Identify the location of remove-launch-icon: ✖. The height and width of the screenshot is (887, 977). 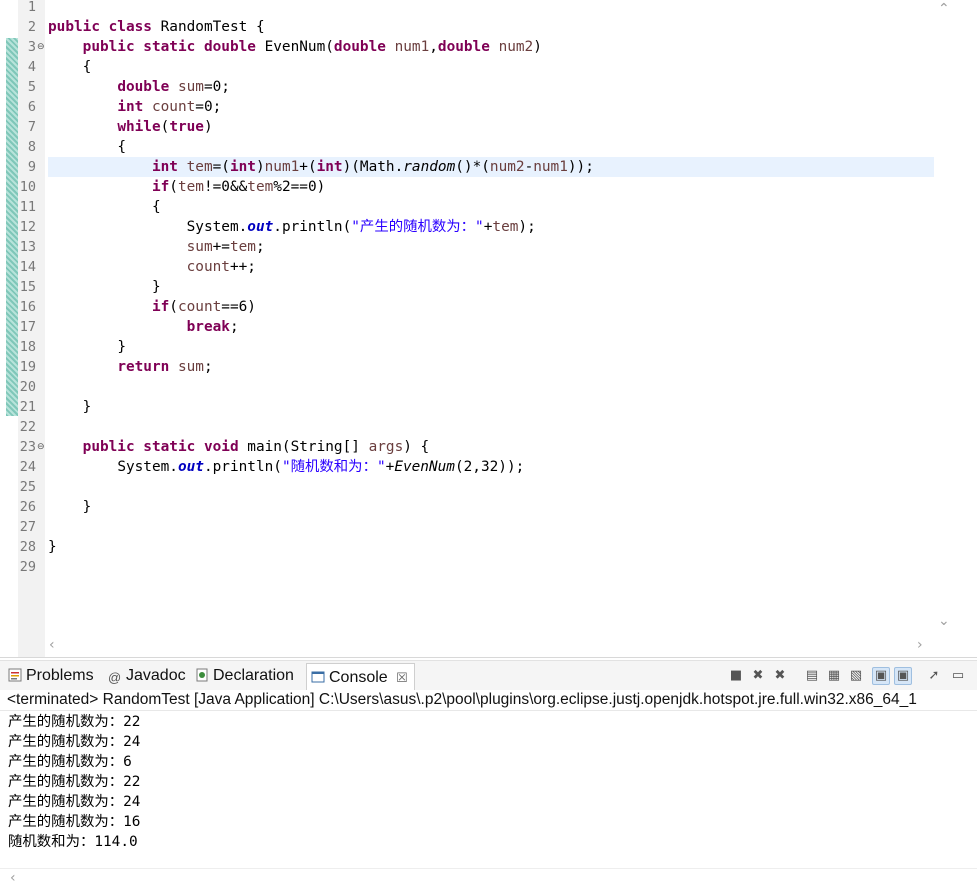
(758, 676).